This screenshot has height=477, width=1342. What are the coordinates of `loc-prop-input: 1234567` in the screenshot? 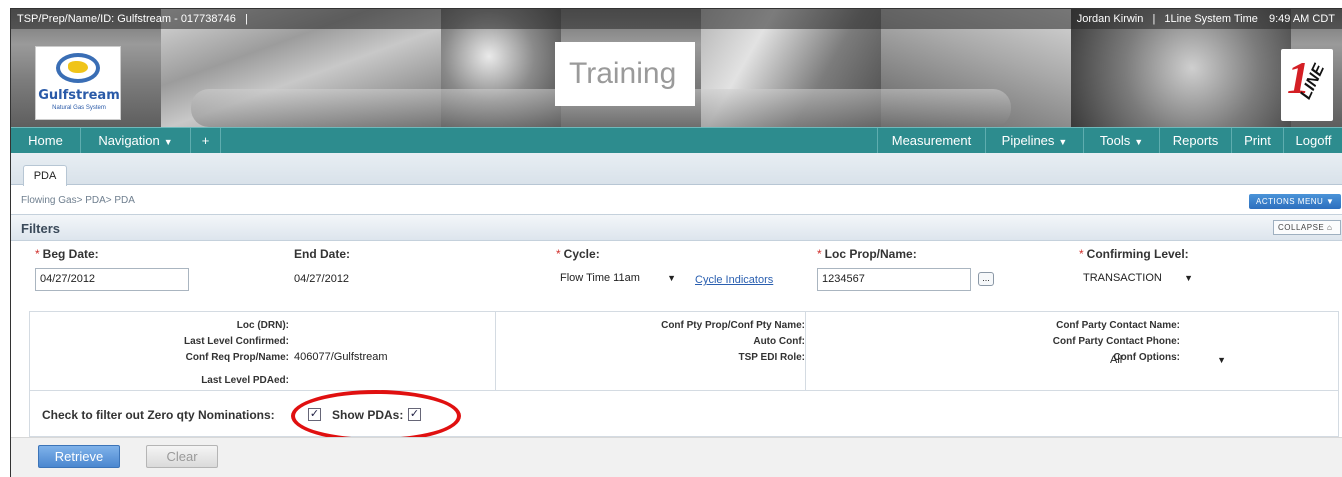 It's located at (894, 279).